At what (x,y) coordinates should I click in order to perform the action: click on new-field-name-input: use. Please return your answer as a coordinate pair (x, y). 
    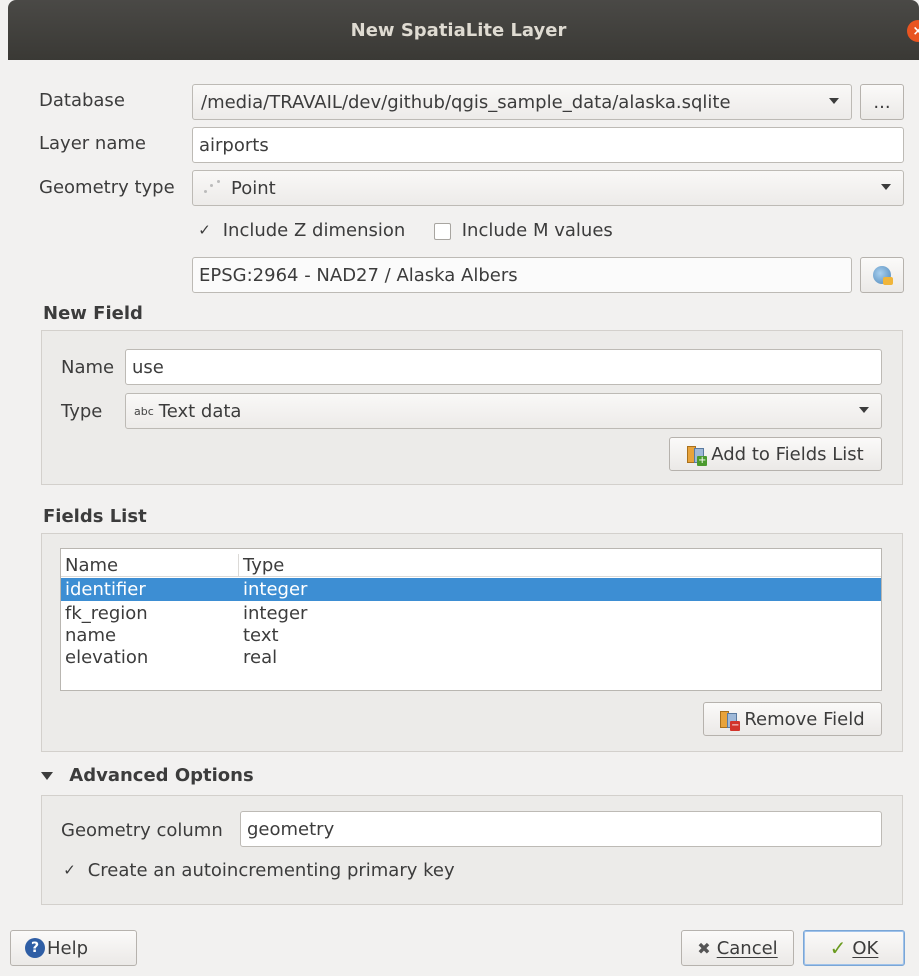
    Looking at the image, I should click on (503, 367).